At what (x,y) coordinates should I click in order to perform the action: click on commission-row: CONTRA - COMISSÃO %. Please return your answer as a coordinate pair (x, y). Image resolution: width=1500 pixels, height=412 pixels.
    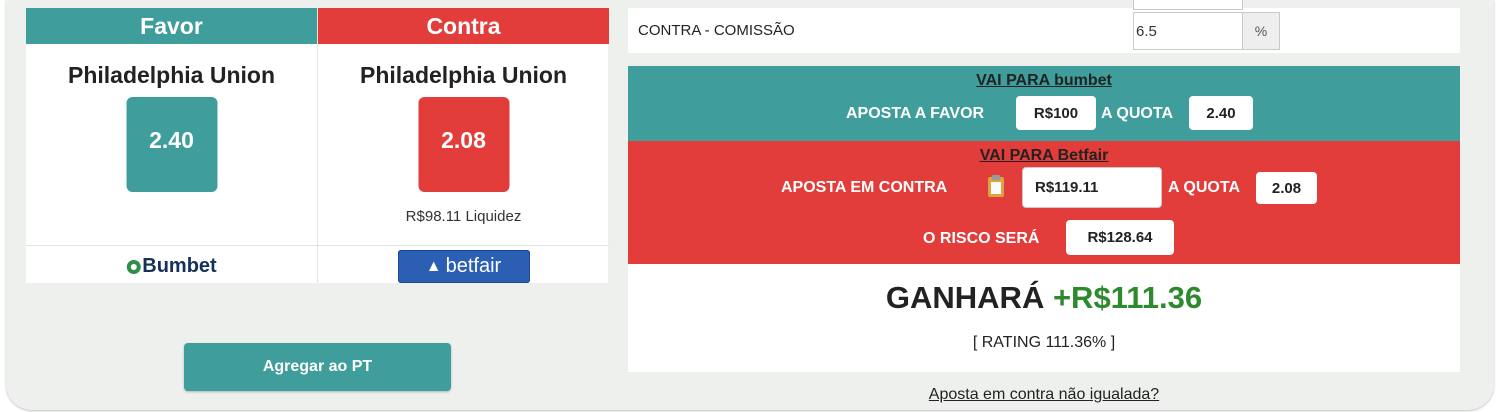
    Looking at the image, I should click on (1044, 26).